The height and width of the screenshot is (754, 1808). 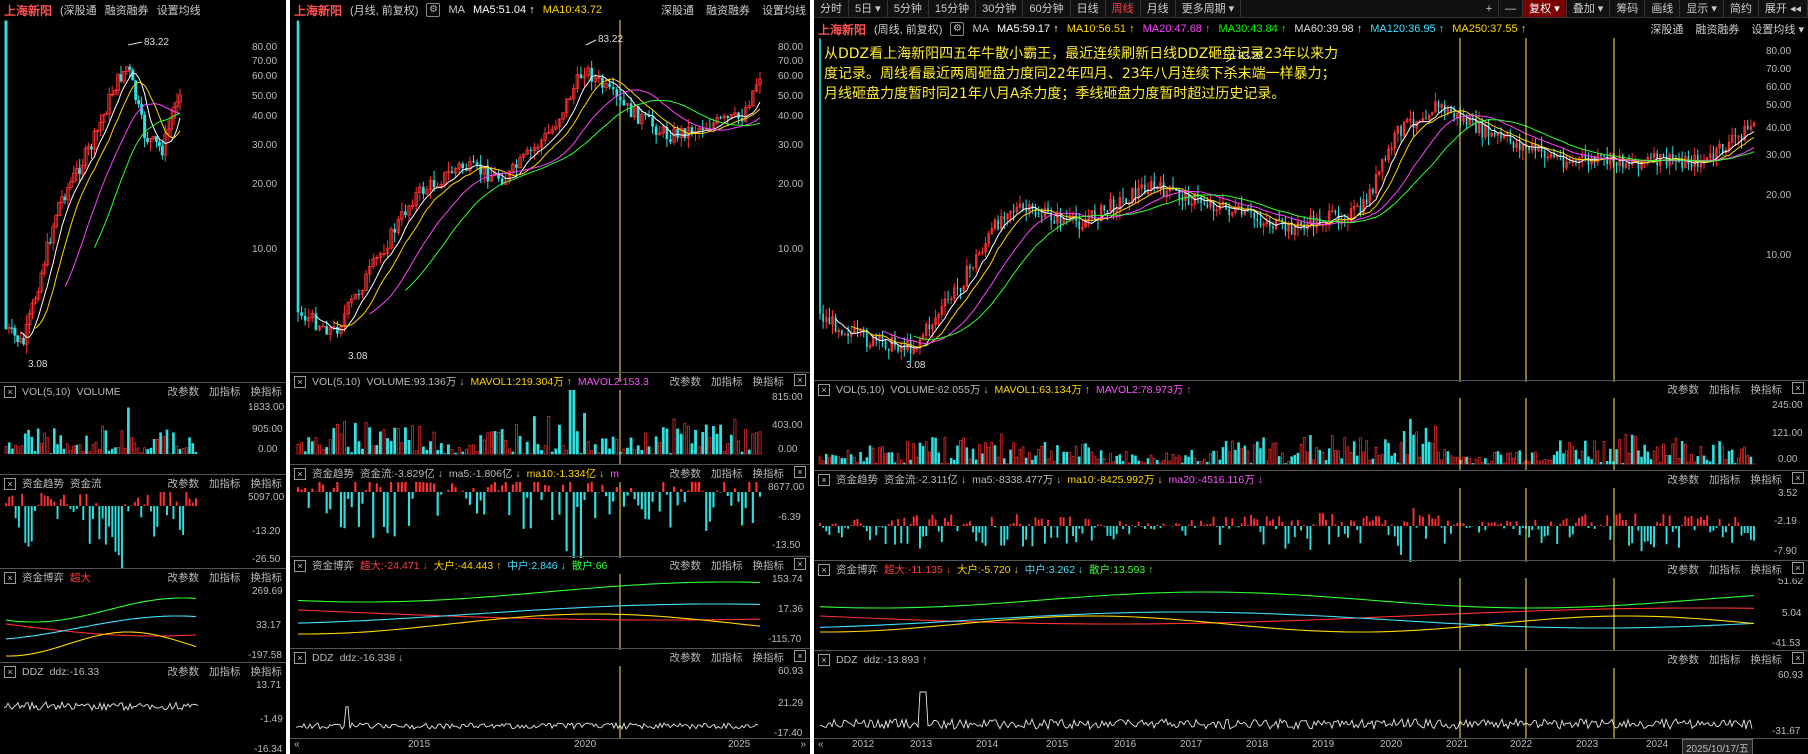 I want to click on tab-15min: 15分钟, so click(x=953, y=8).